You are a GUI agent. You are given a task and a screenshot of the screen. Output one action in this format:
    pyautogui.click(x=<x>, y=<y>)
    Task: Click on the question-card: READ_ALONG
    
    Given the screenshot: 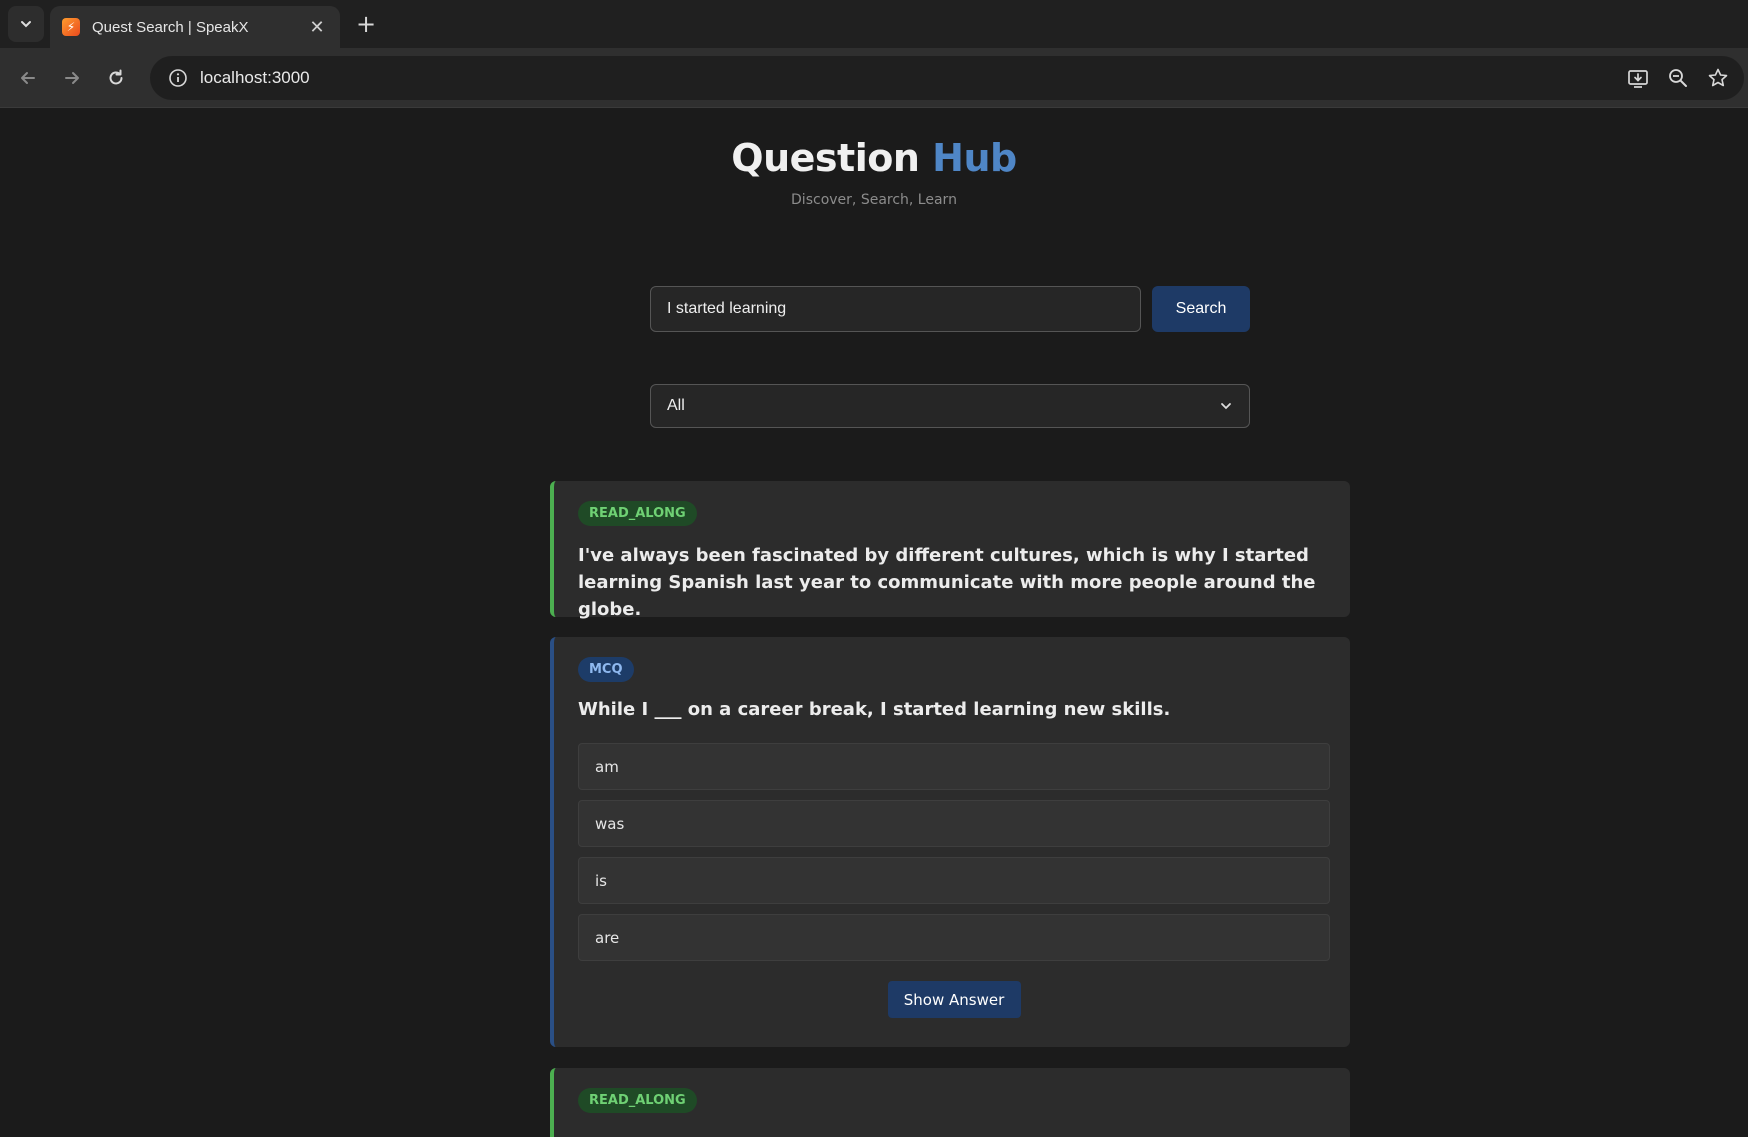 What is the action you would take?
    pyautogui.click(x=950, y=1102)
    